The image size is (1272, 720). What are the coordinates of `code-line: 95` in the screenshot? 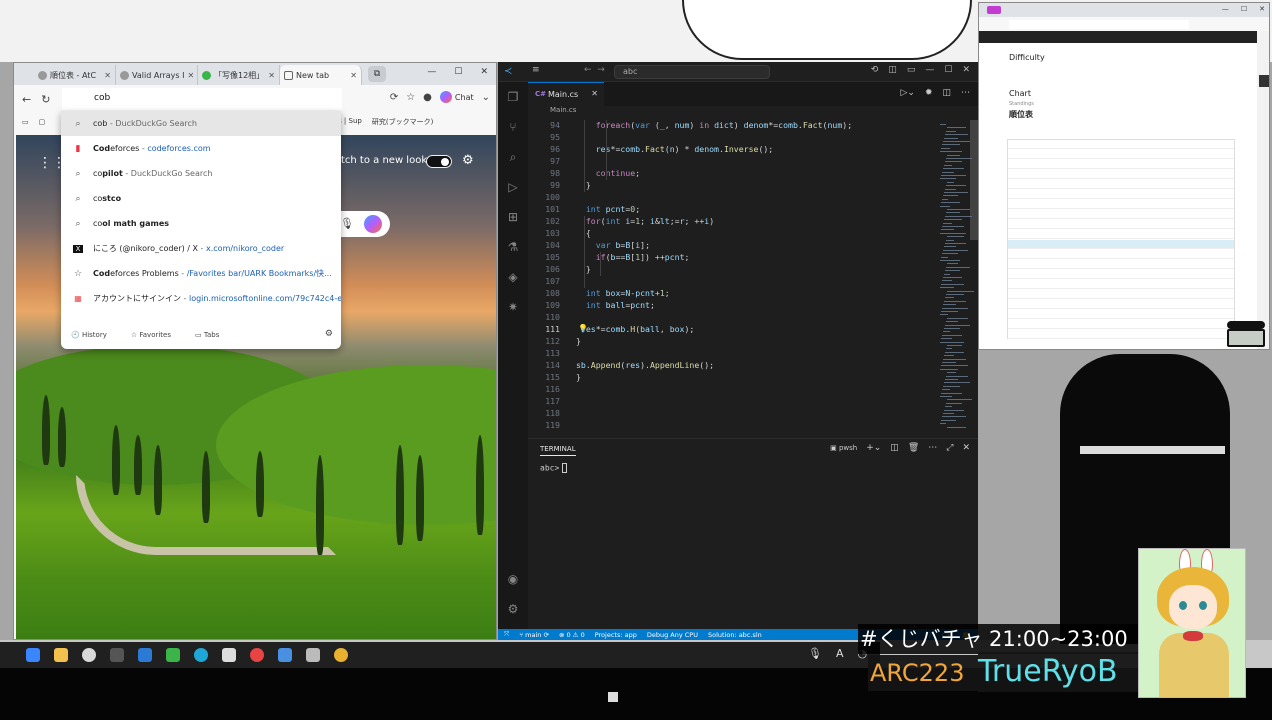 It's located at (733, 138).